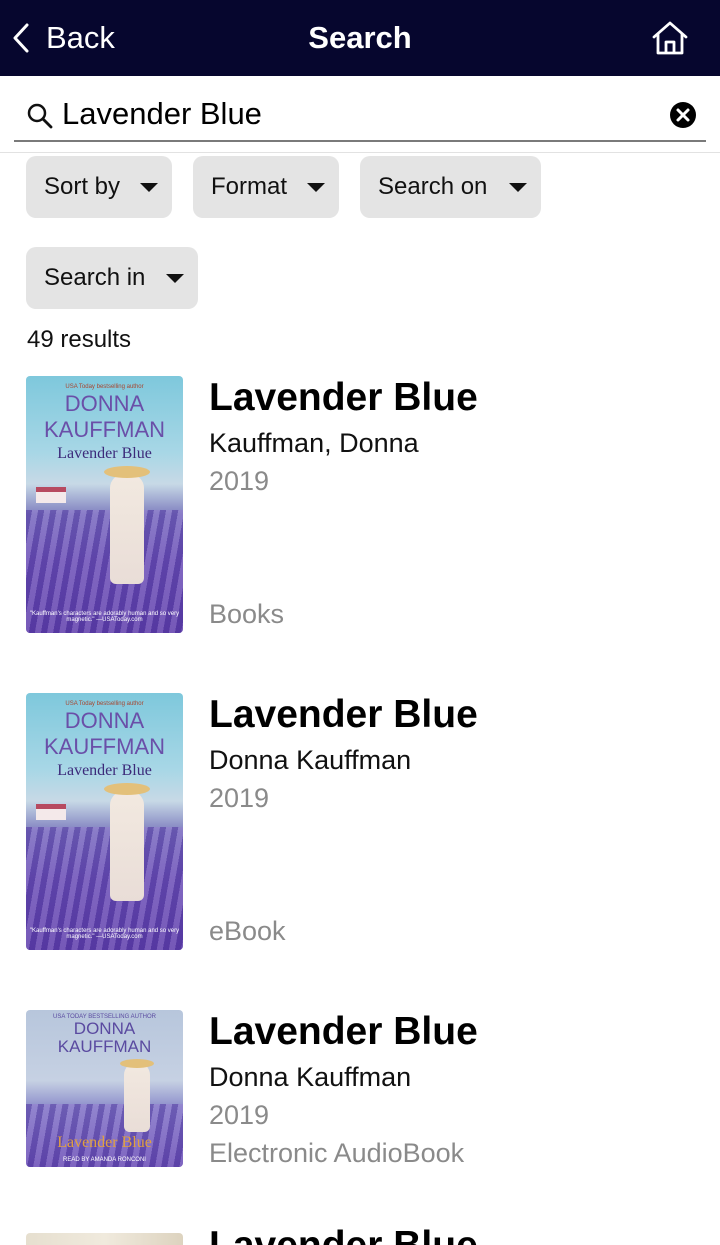 The height and width of the screenshot is (1245, 720). I want to click on format-dropdown: Format, so click(266, 187).